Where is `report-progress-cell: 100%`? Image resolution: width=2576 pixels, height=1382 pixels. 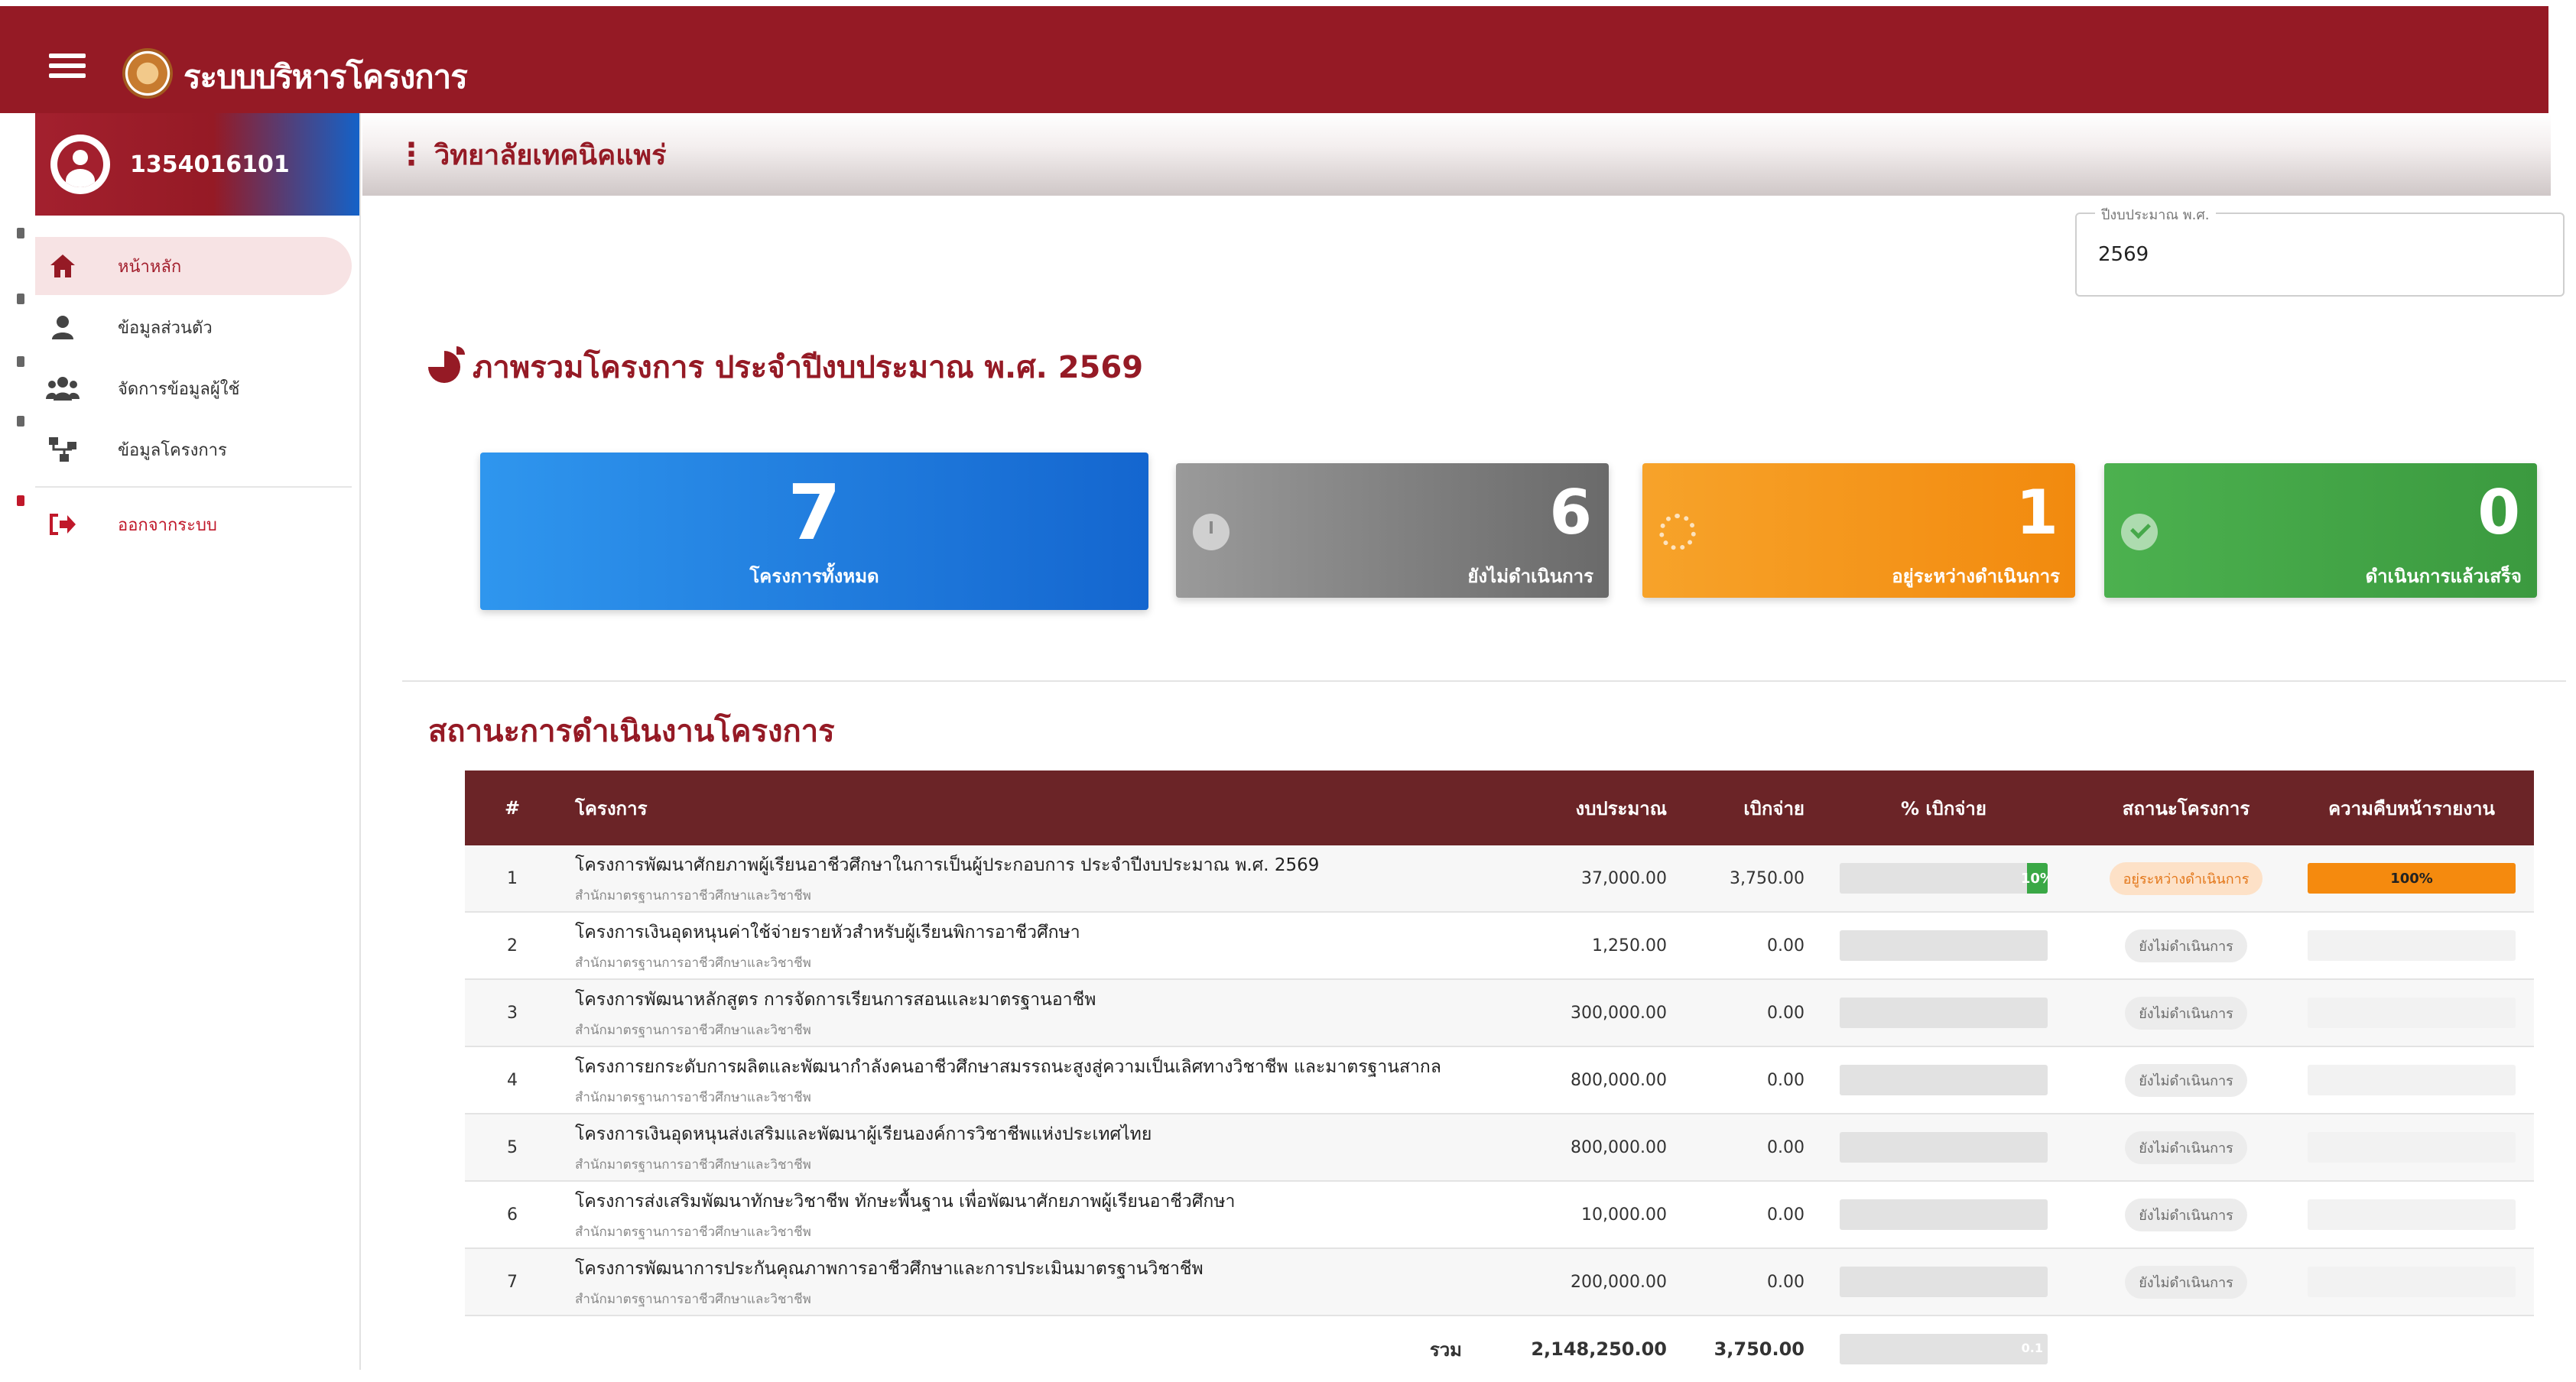 report-progress-cell: 100% is located at coordinates (2412, 878).